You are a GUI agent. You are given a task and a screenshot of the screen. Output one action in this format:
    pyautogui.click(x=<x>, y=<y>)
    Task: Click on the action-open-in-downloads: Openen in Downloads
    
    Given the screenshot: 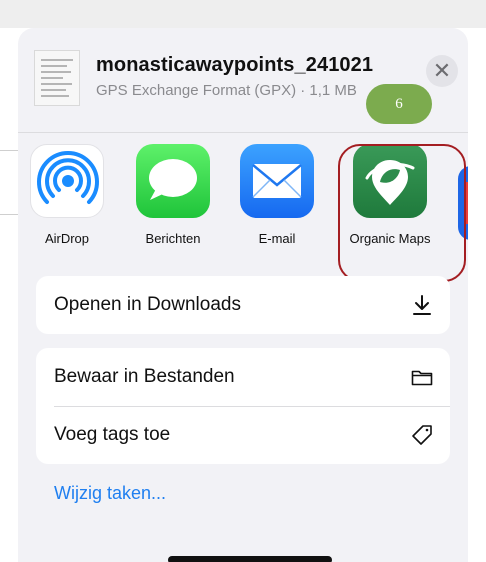 What is the action you would take?
    pyautogui.click(x=243, y=305)
    